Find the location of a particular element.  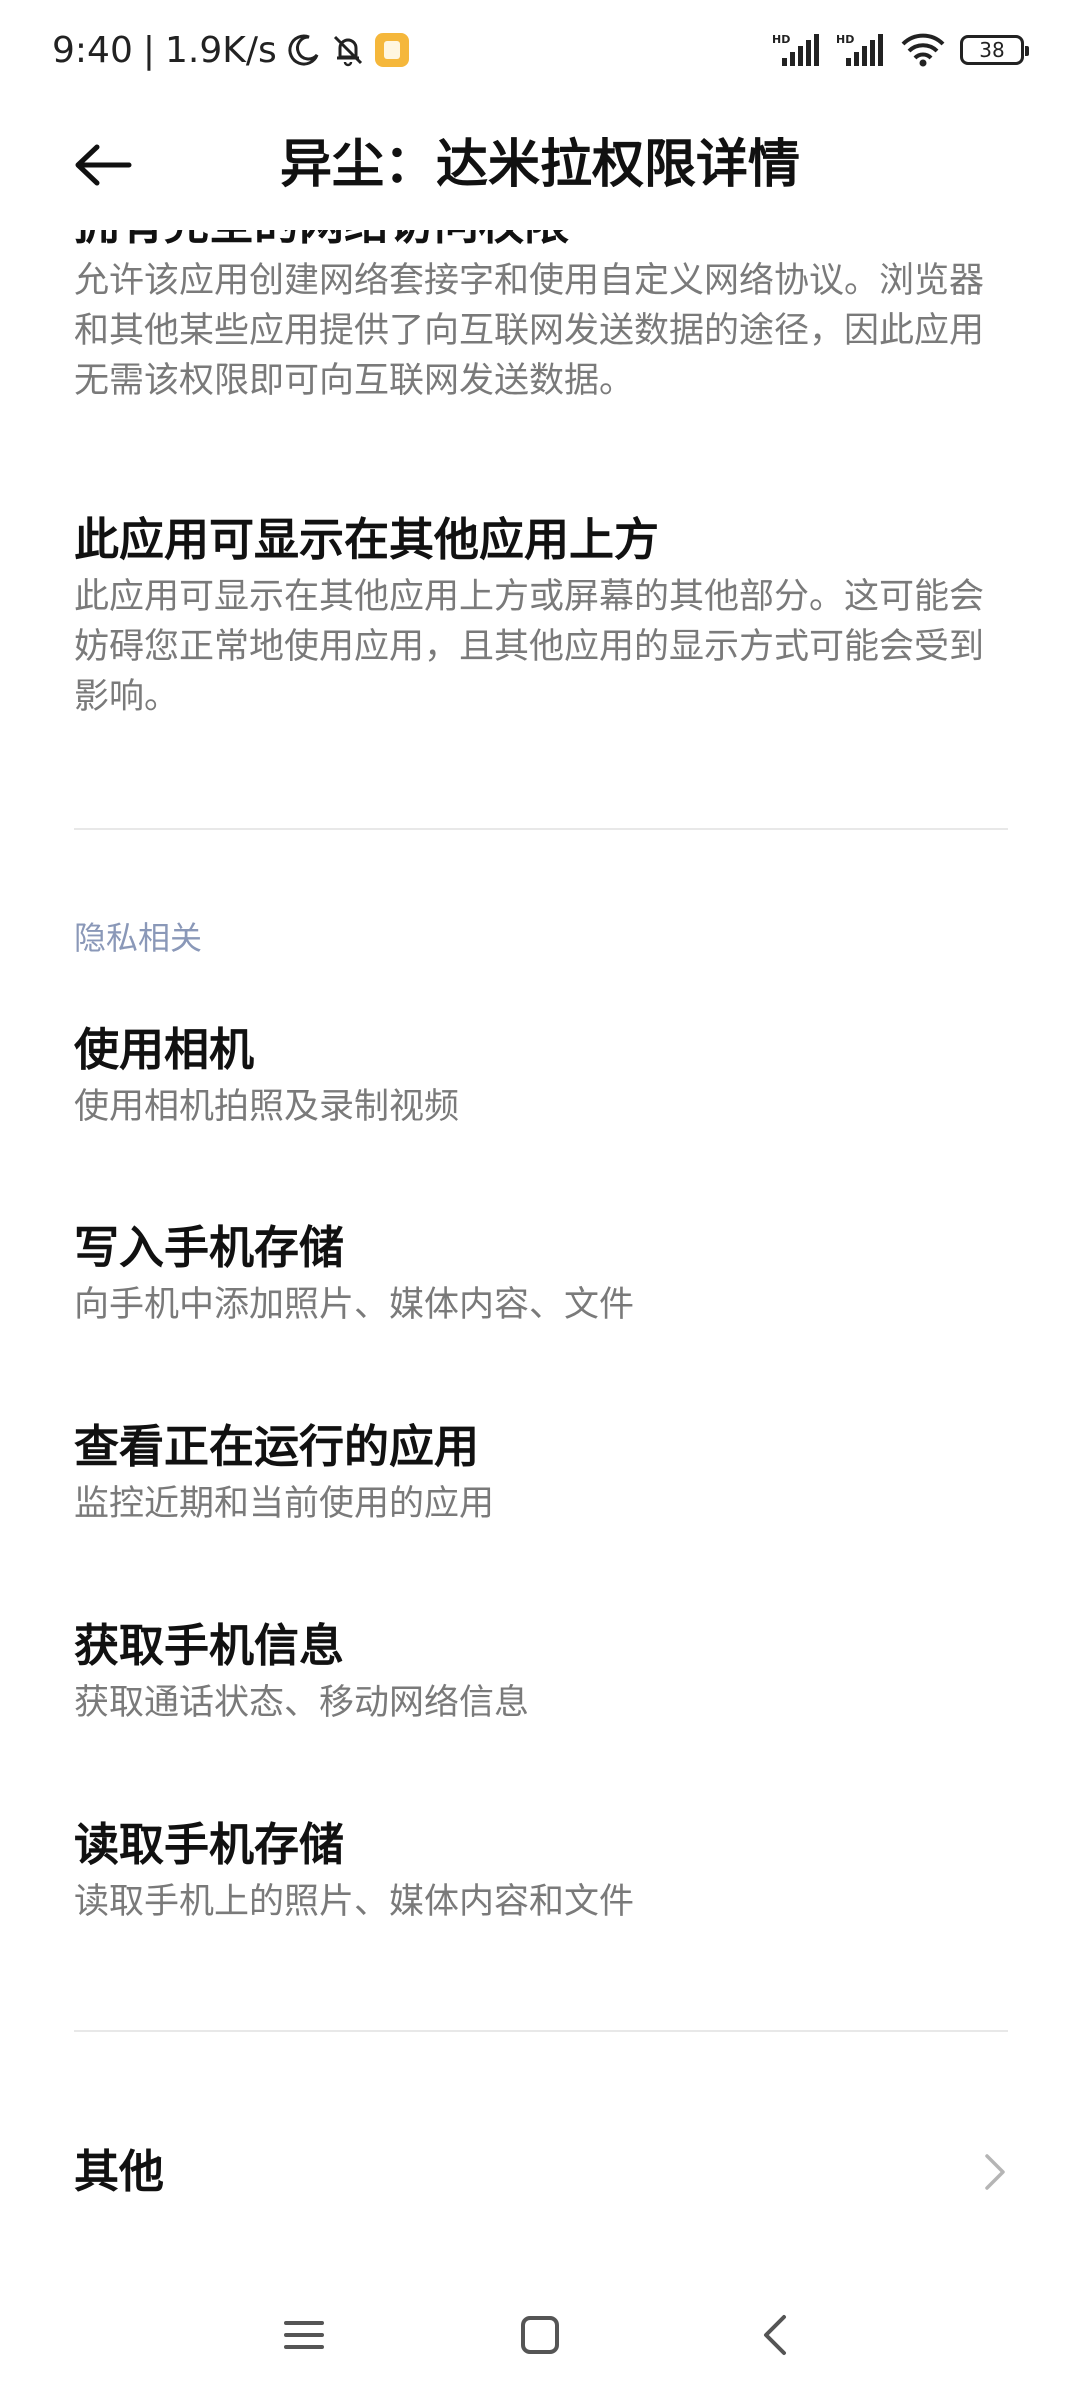

wifi-icon is located at coordinates (923, 50).